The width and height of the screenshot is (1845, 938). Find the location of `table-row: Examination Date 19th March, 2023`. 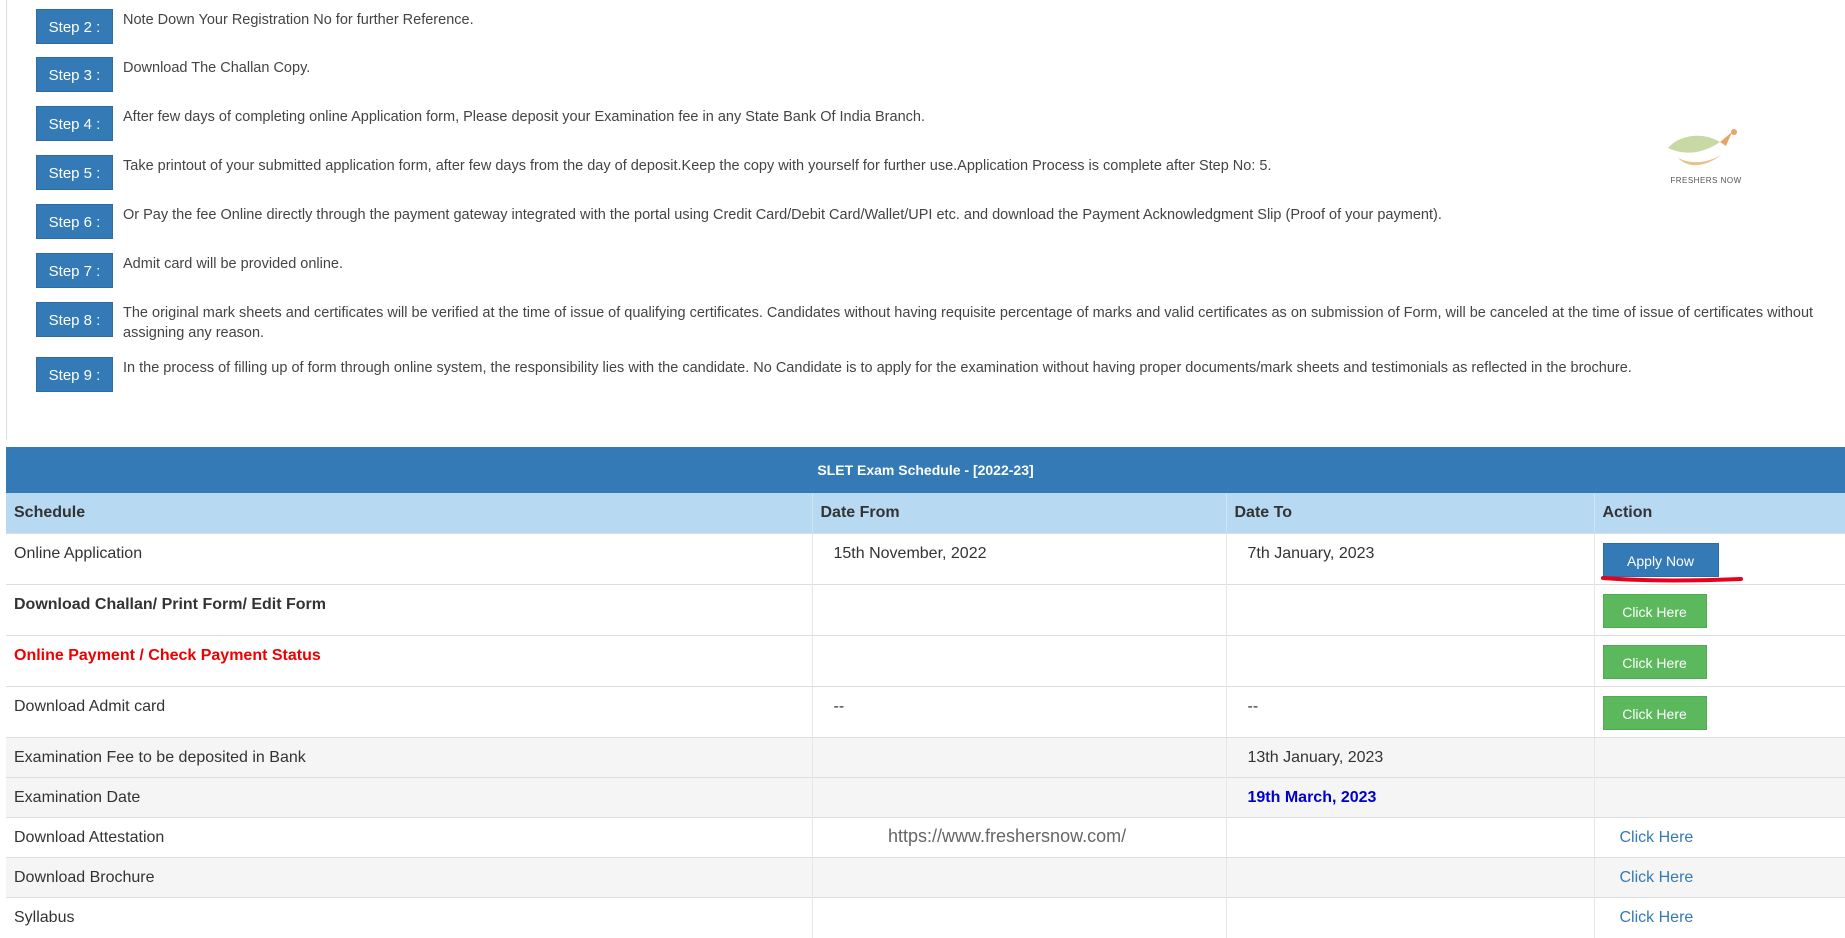

table-row: Examination Date 19th March, 2023 is located at coordinates (925, 797).